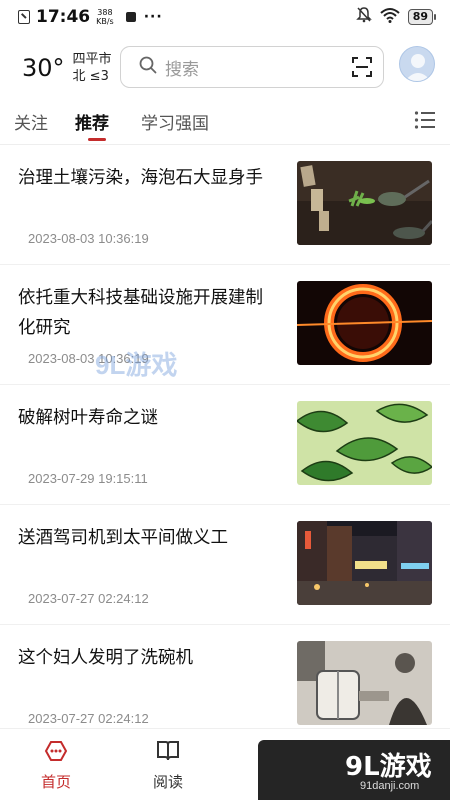 The width and height of the screenshot is (450, 800). I want to click on tab-recommend: 推荐, so click(92, 121).